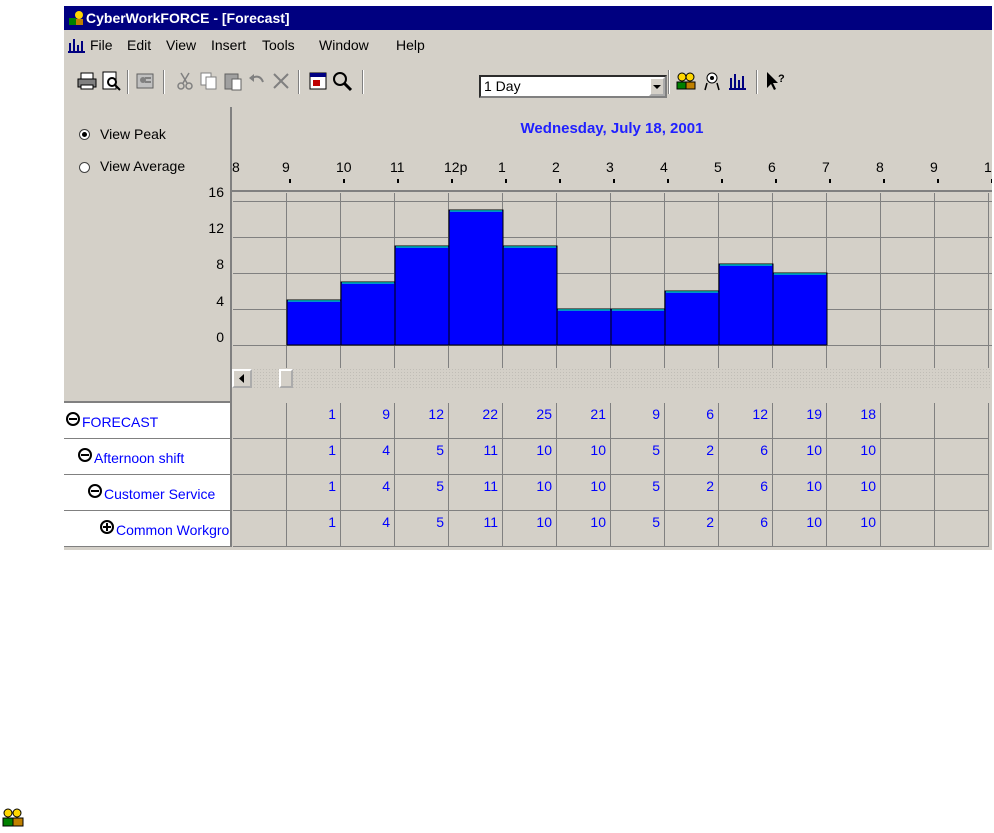  Describe the element at coordinates (148, 493) in the screenshot. I see `grid-row-label: Customer Service` at that location.